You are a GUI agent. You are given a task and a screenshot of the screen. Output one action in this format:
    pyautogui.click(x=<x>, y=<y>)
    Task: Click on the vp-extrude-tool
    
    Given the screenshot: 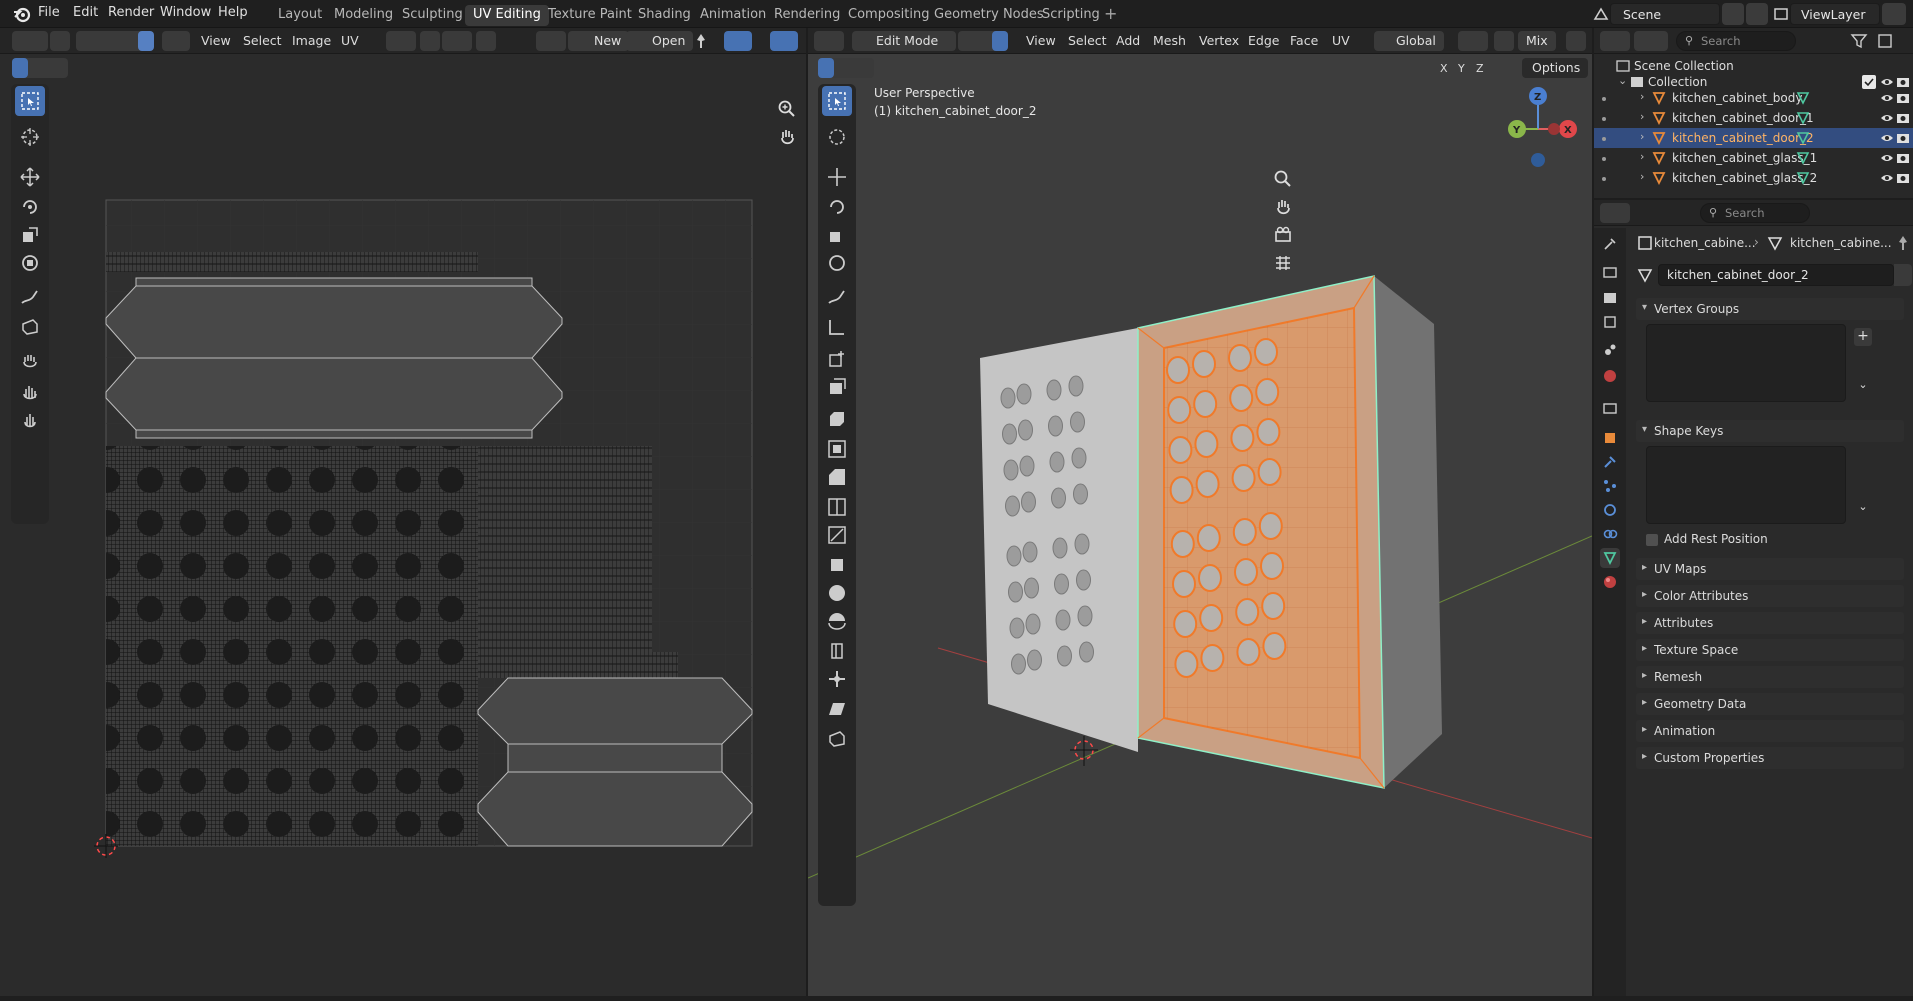 What is the action you would take?
    pyautogui.click(x=837, y=419)
    